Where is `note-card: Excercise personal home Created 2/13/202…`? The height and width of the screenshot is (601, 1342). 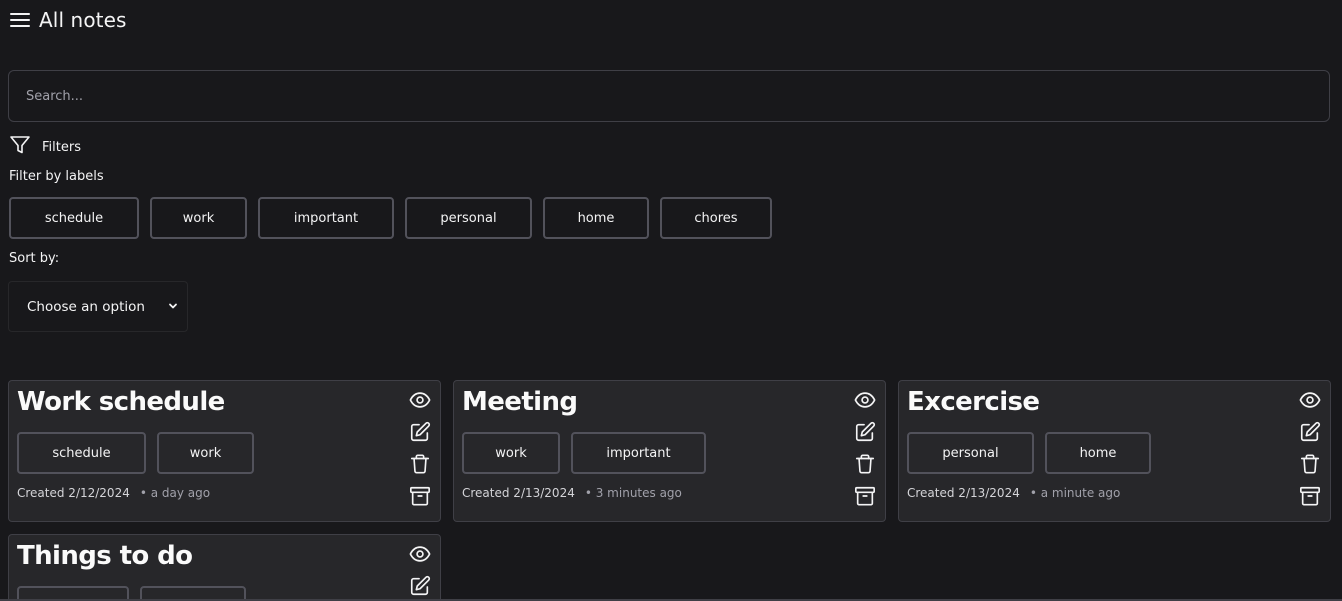 note-card: Excercise personal home Created 2/13/202… is located at coordinates (1114, 451).